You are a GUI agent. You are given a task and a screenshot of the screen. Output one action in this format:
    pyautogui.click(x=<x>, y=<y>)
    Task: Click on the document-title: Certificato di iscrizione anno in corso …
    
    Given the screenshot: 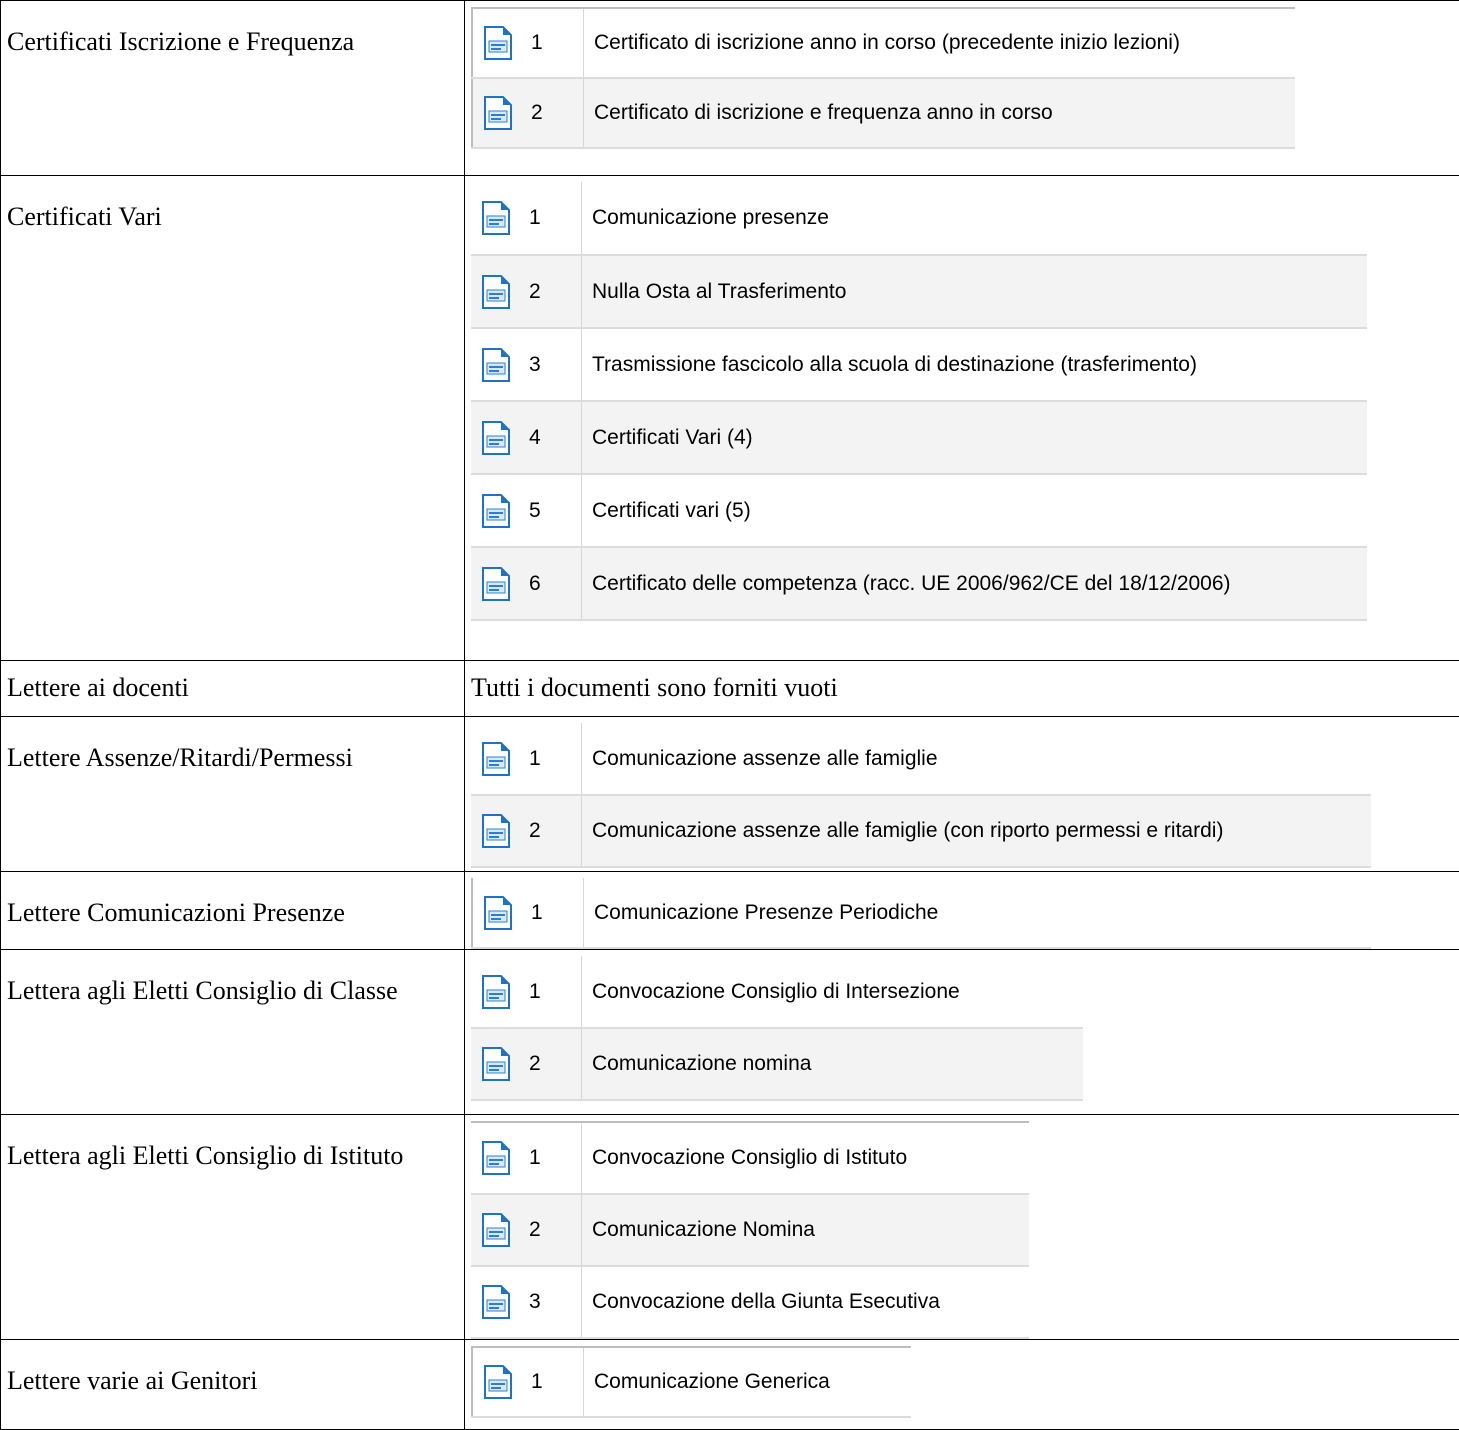 What is the action you would take?
    pyautogui.click(x=940, y=43)
    